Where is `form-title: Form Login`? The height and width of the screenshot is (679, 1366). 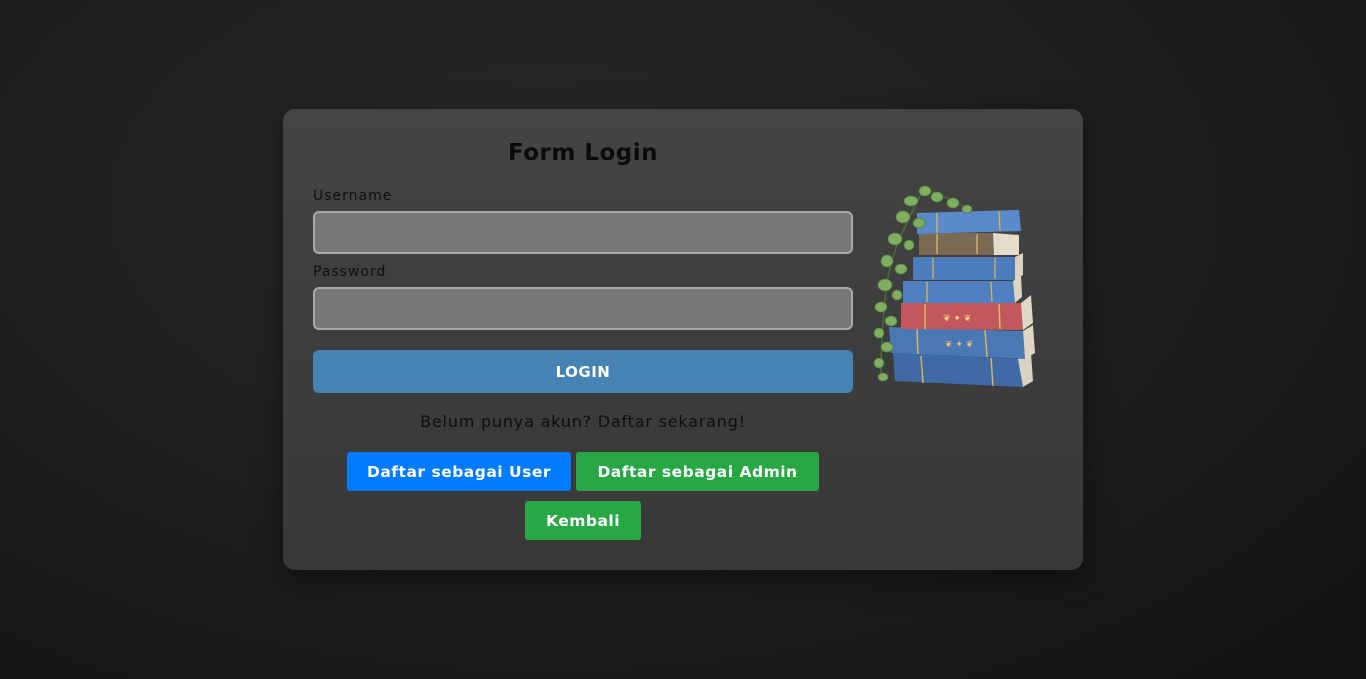 form-title: Form Login is located at coordinates (583, 153).